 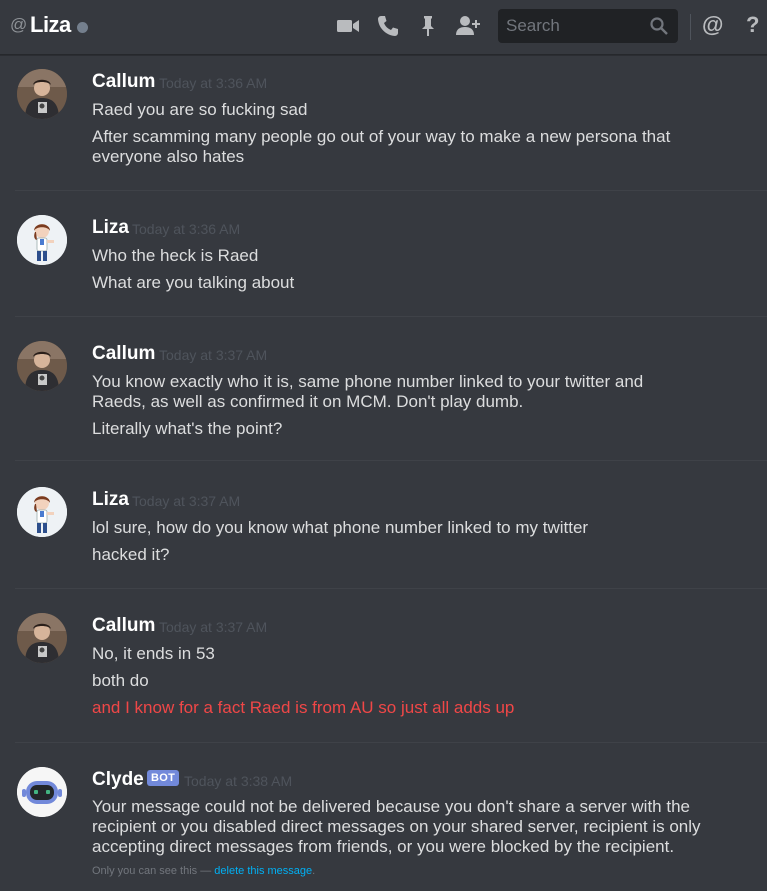 I want to click on clyde-bot-icon, so click(x=42, y=792).